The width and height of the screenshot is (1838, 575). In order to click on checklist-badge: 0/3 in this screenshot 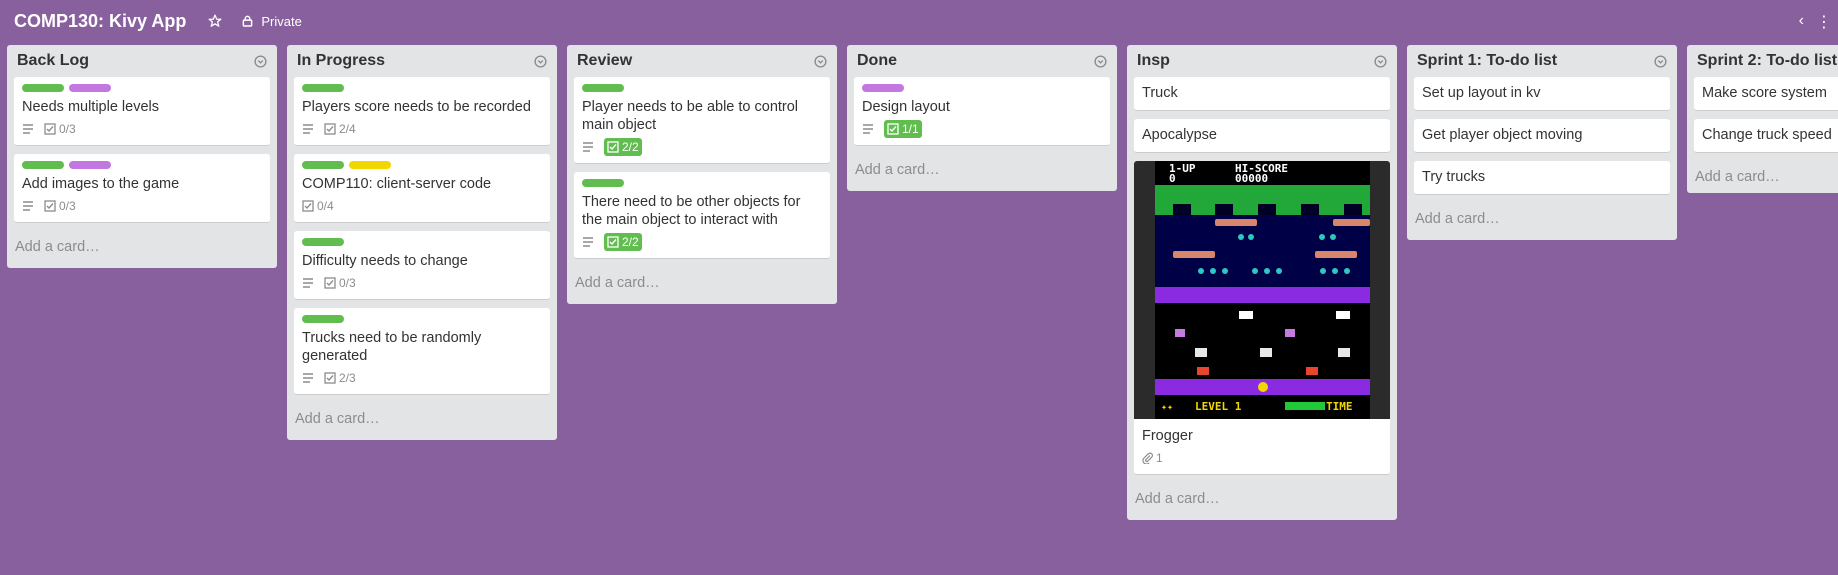, I will do `click(60, 206)`.